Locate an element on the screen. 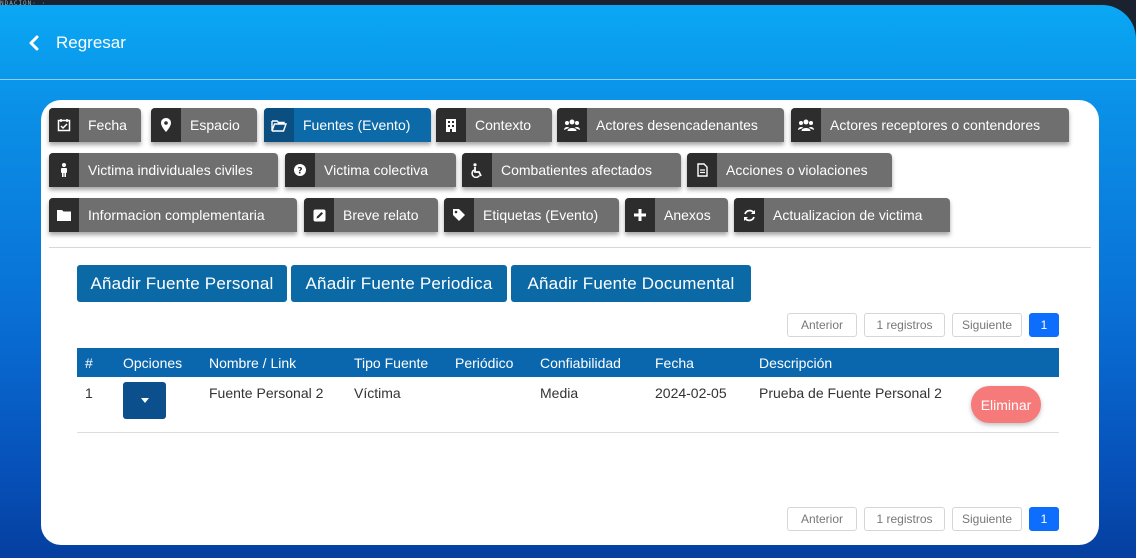  column-header: # is located at coordinates (96, 362).